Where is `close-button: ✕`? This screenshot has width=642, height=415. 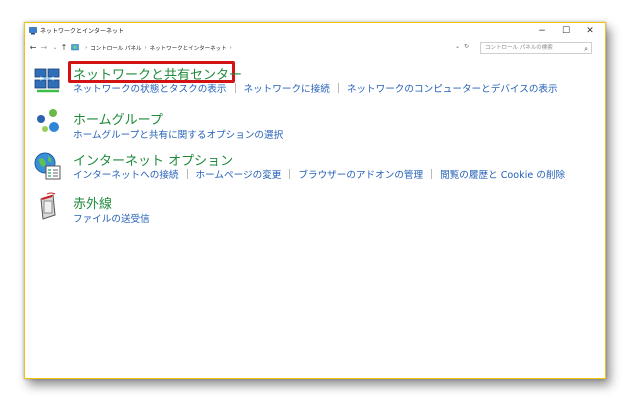 close-button: ✕ is located at coordinates (590, 31).